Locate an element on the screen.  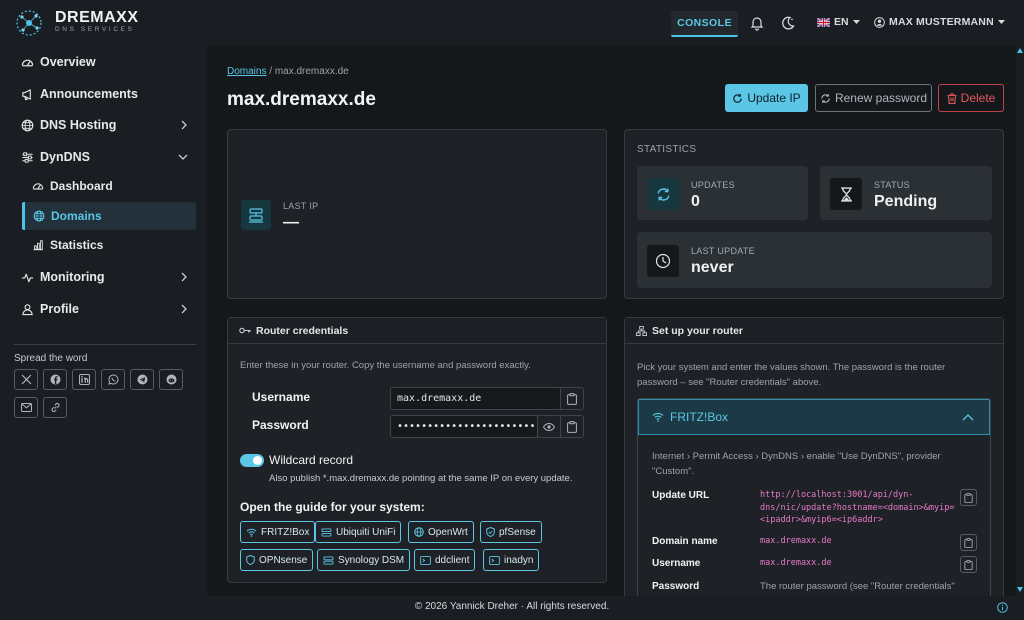
console-tab: CONSOLE is located at coordinates (704, 24).